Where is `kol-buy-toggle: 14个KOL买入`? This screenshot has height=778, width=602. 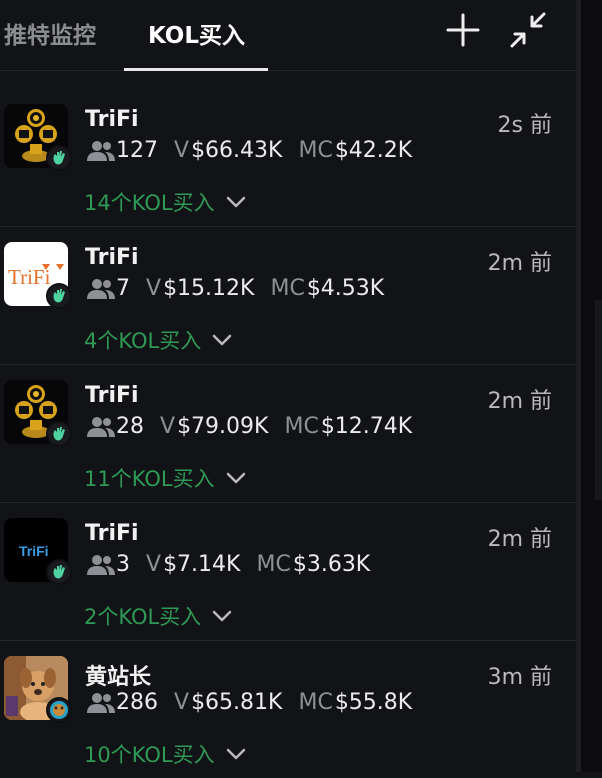
kol-buy-toggle: 14个KOL买入 is located at coordinates (165, 202).